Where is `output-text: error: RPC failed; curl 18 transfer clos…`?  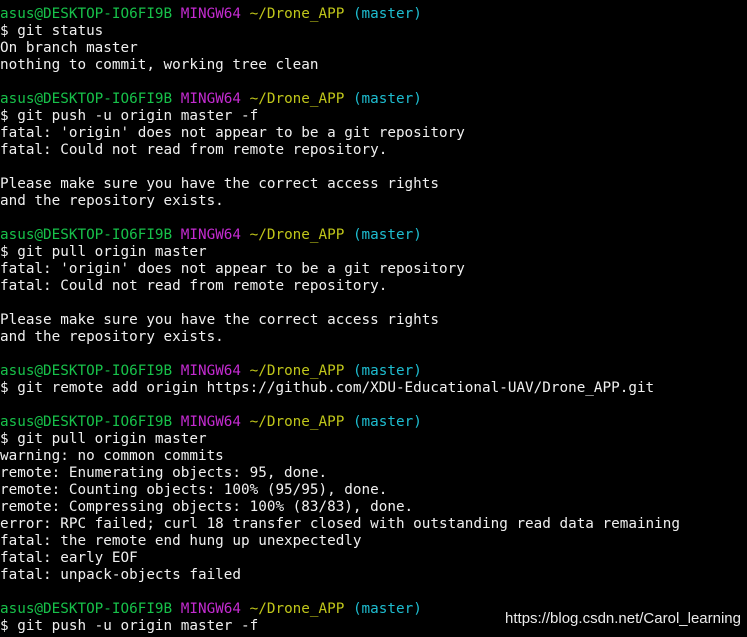
output-text: error: RPC failed; curl 18 transfer clos… is located at coordinates (340, 524).